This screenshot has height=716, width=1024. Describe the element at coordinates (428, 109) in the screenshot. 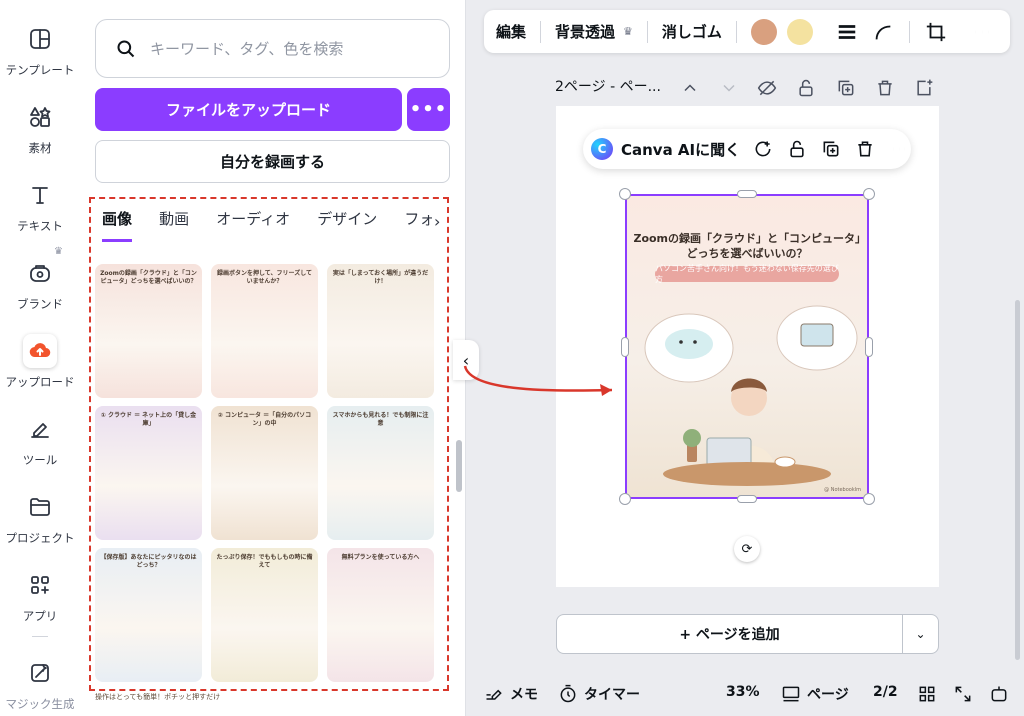

I see `upload-more-button: •••` at that location.